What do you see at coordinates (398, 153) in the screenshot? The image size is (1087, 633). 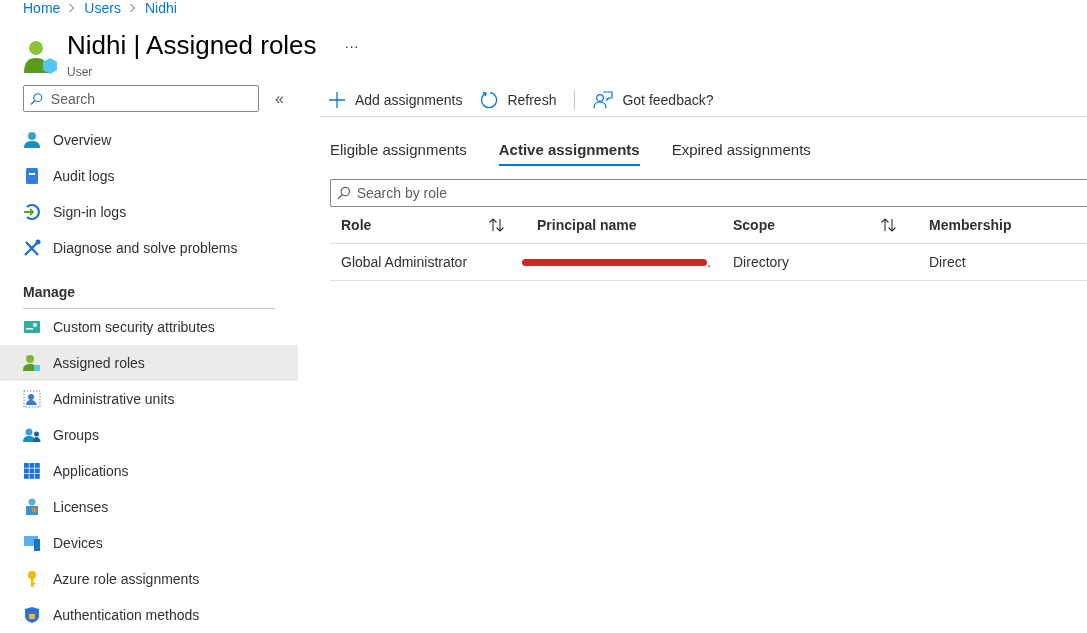 I see `tab: Eligible assignments` at bounding box center [398, 153].